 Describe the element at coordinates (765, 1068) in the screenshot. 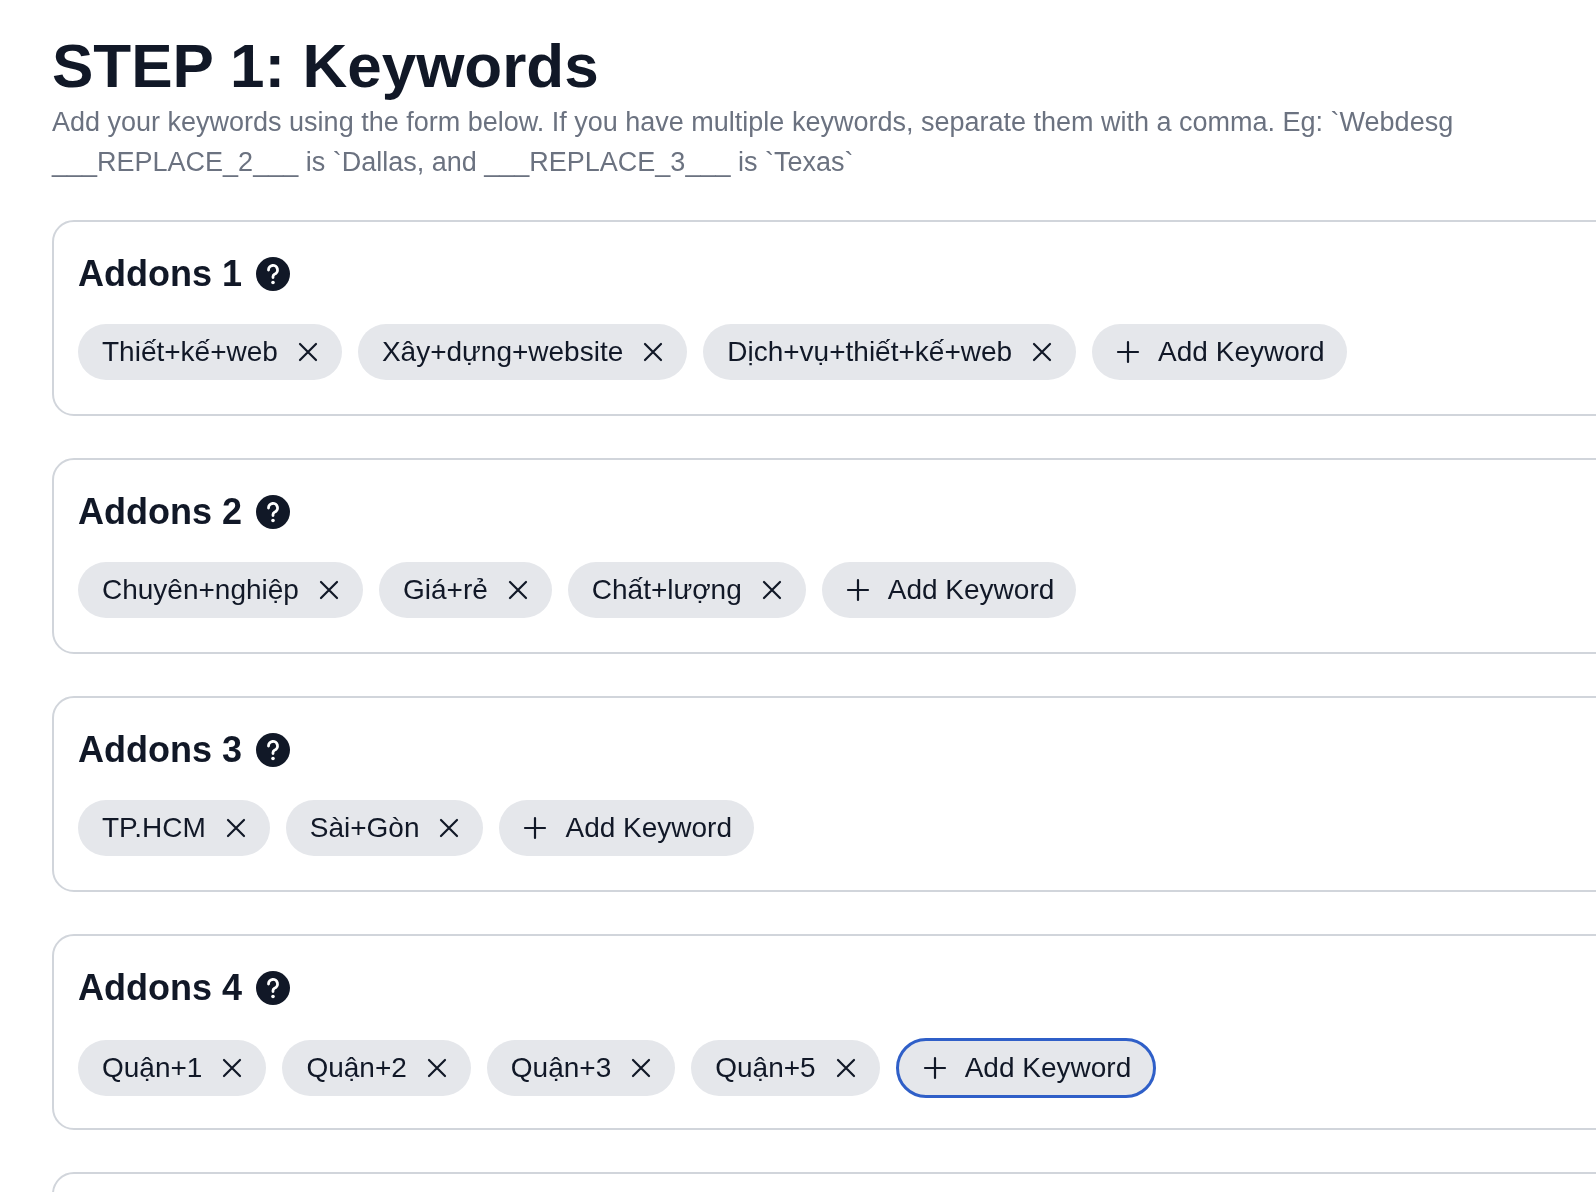

I see `keyword-label: Quận+5` at that location.